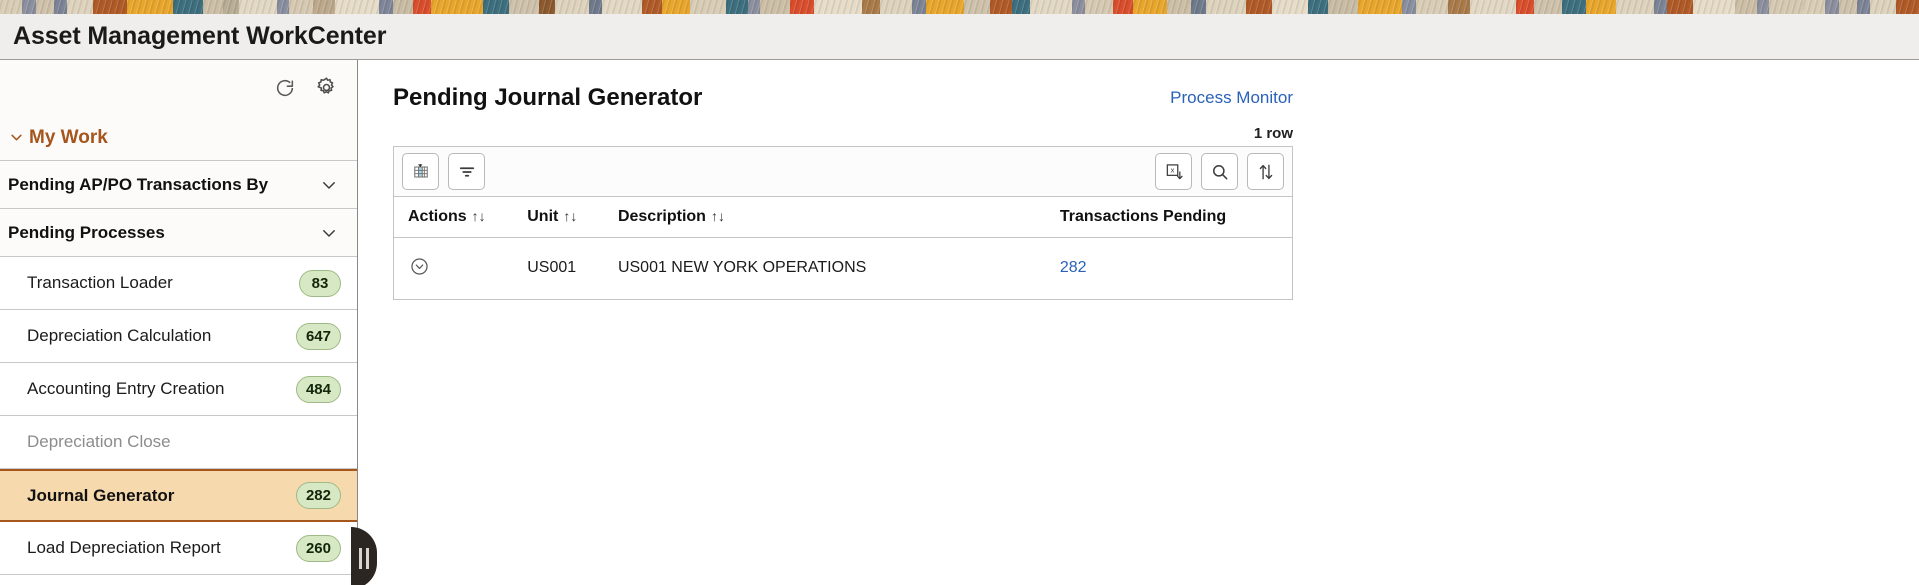 The height and width of the screenshot is (585, 1919). Describe the element at coordinates (460, 217) in the screenshot. I see `column-header-actions: Actions ↑↓` at that location.